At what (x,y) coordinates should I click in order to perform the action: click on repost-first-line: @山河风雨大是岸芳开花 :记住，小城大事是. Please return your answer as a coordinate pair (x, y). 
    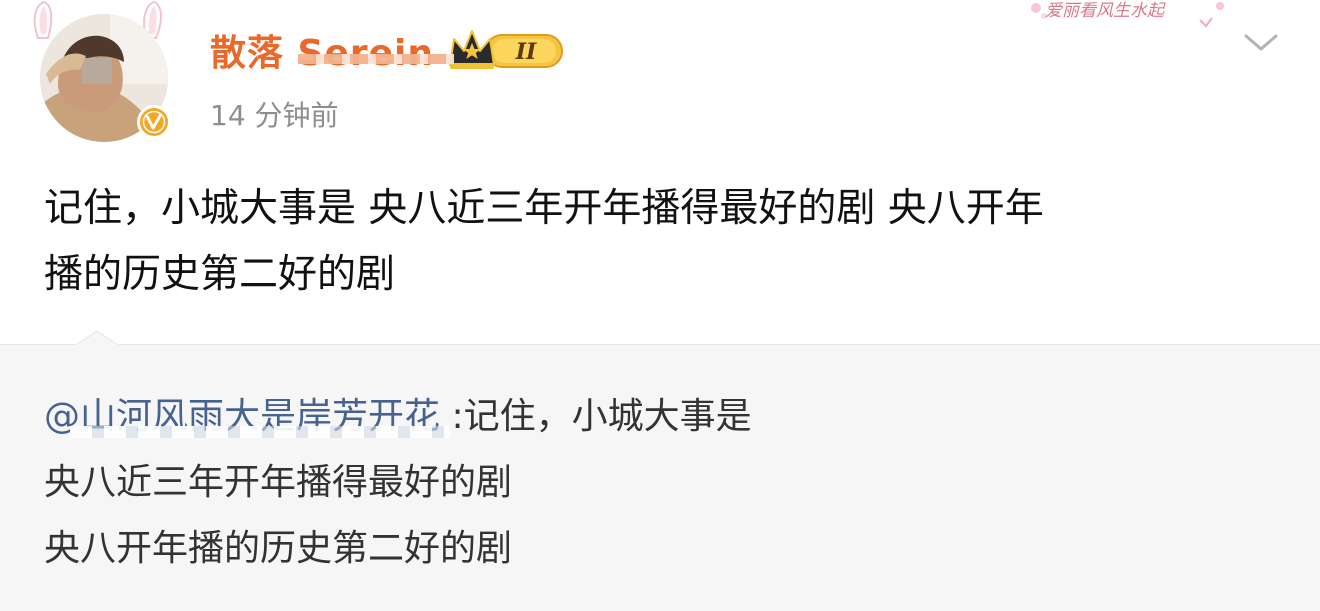
    Looking at the image, I should click on (664, 417).